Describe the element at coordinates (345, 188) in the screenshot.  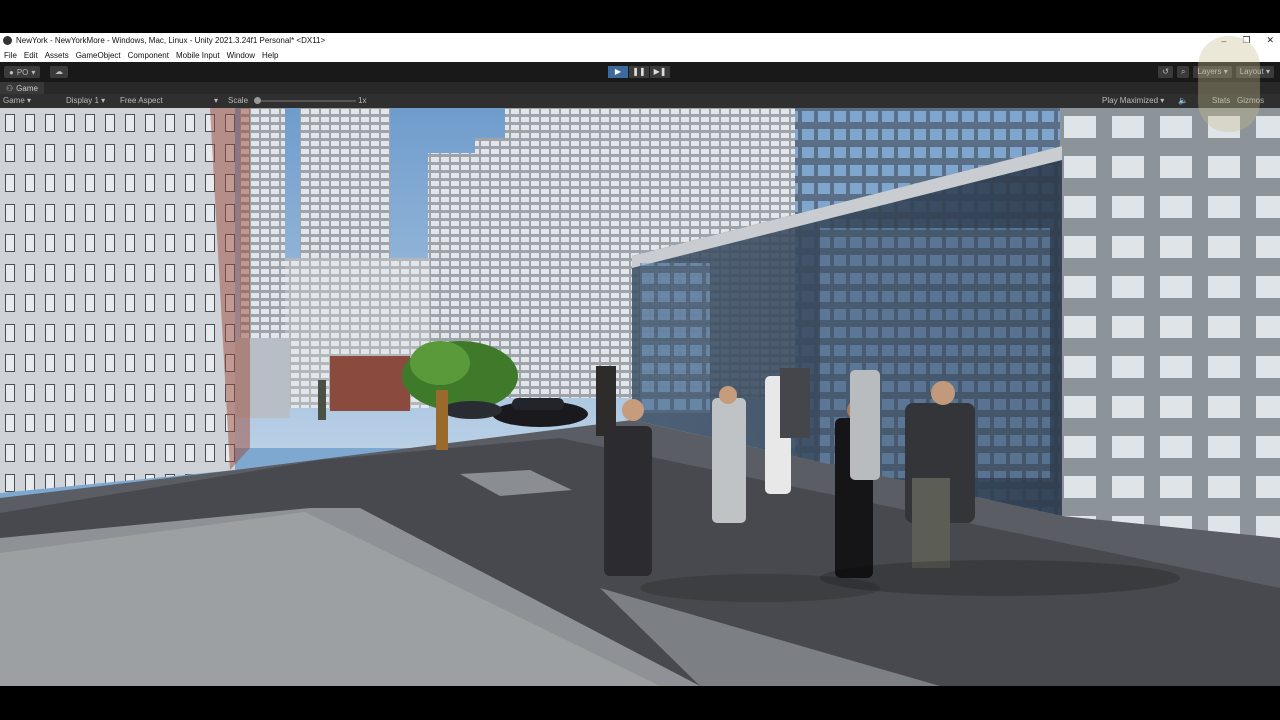
I see `tower` at that location.